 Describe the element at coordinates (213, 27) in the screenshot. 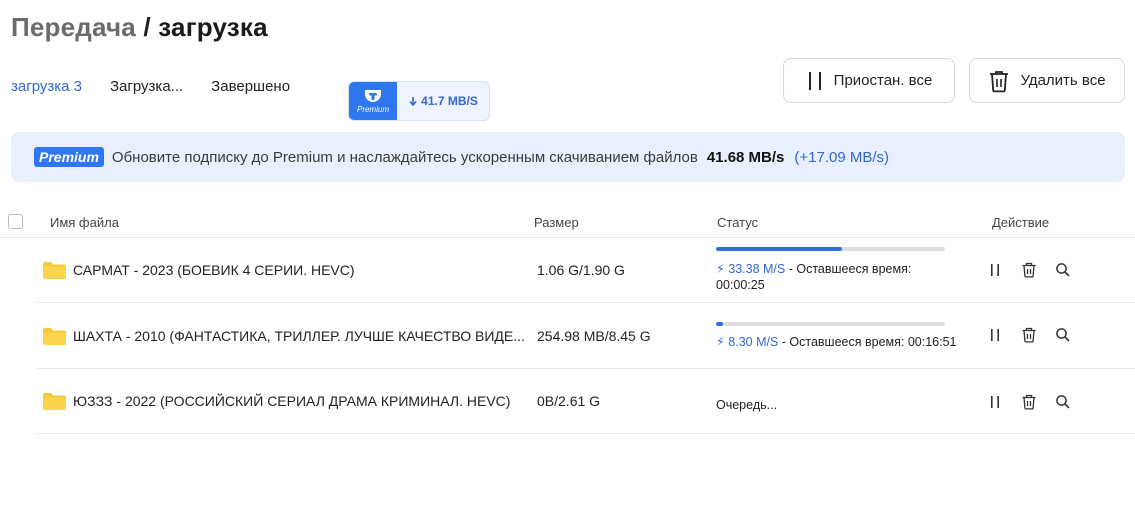

I see `breadcrumb-current: загрузка` at that location.